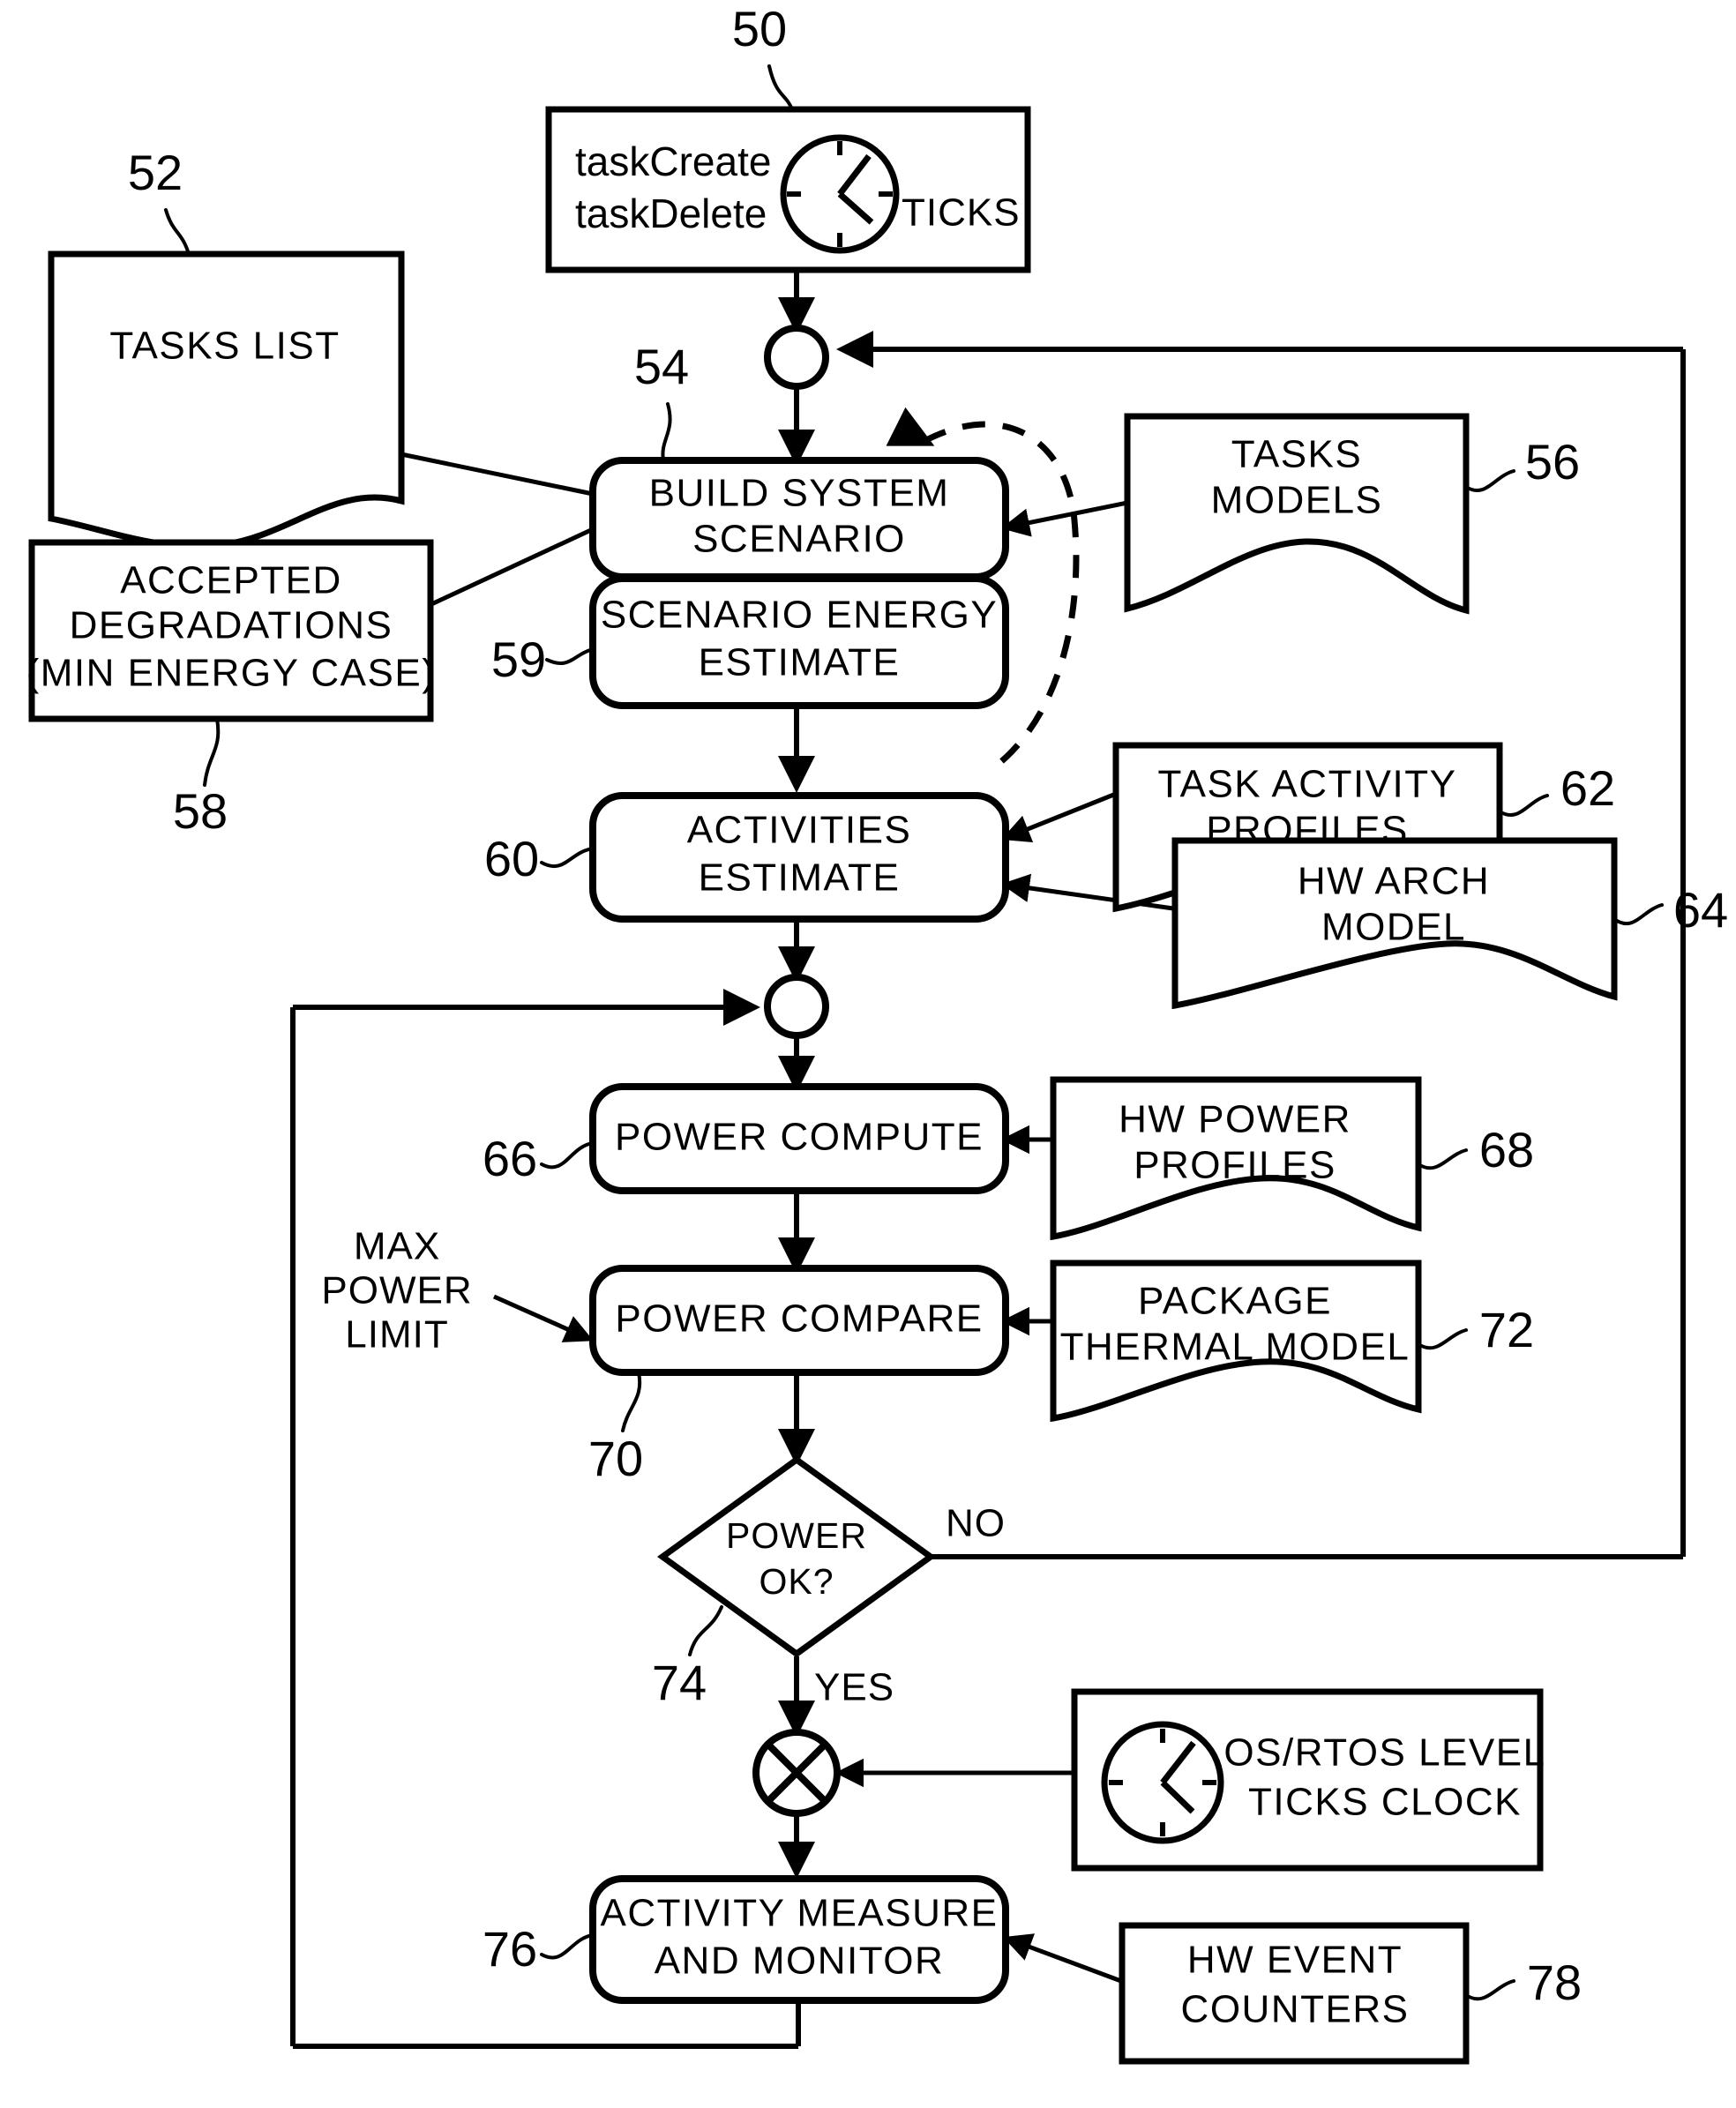  I want to click on ref-78: 78, so click(1523, 1982).